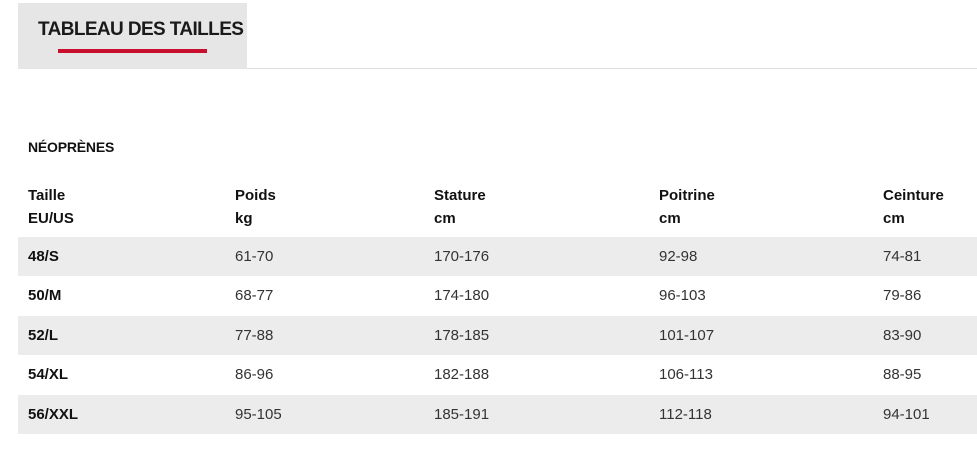 The height and width of the screenshot is (455, 977). I want to click on header-weight-label: Poids, so click(255, 195).